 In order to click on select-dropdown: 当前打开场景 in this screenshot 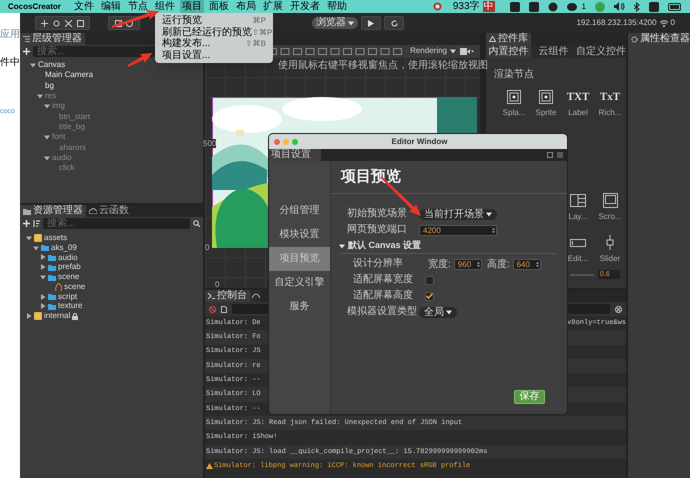, I will do `click(458, 214)`.